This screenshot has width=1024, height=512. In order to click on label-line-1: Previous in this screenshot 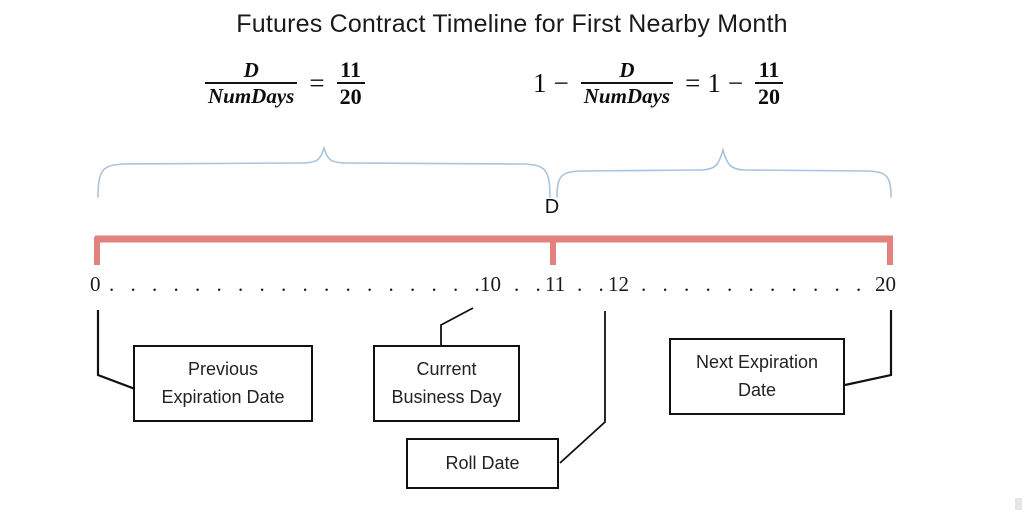, I will do `click(223, 368)`.